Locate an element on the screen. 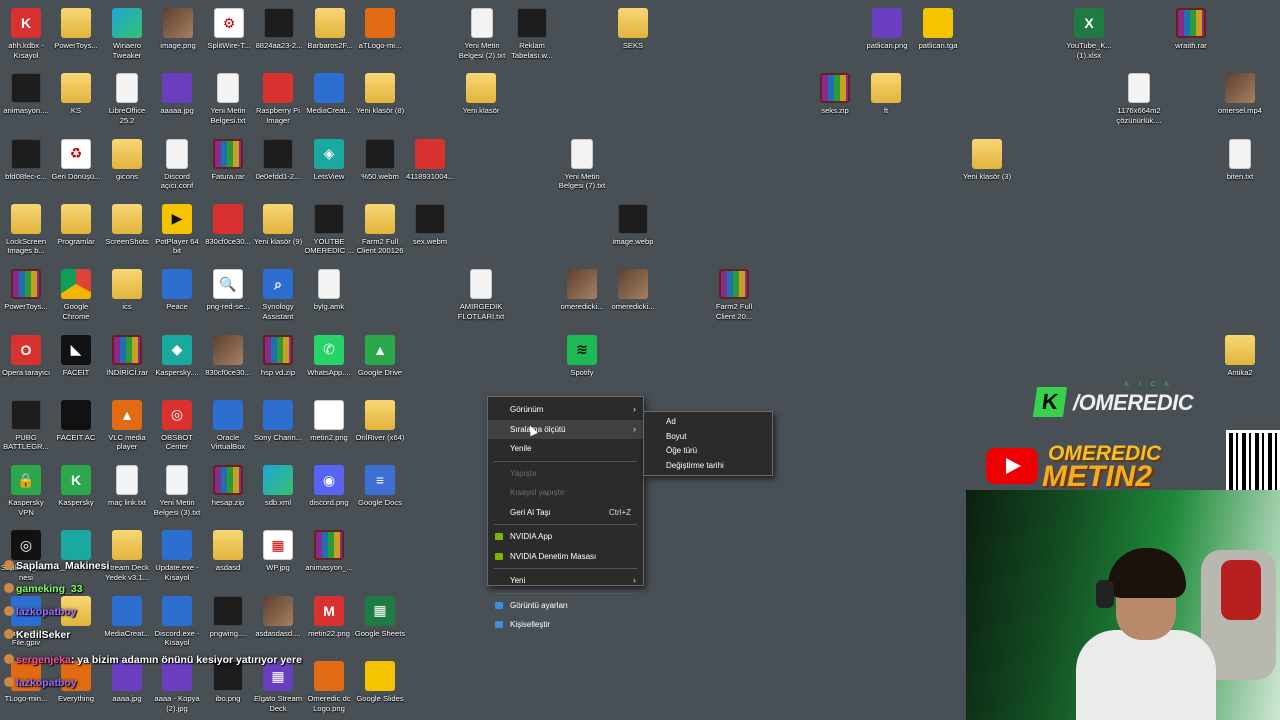 Image resolution: width=1280 pixels, height=720 pixels. desktop-icon: Update.exe - Kısayol is located at coordinates (177, 554).